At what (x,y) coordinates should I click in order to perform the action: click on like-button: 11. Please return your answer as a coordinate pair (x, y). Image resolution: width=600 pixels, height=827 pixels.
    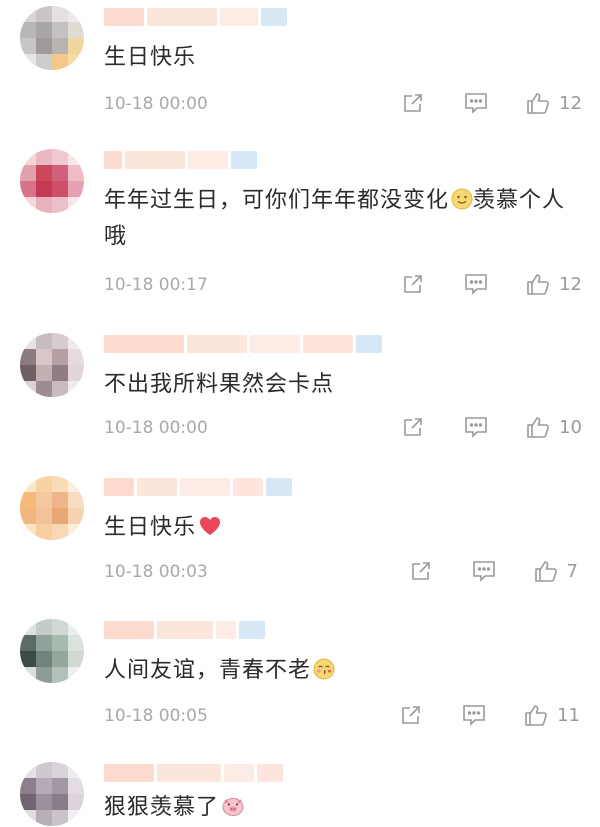
    Looking at the image, I should click on (551, 715).